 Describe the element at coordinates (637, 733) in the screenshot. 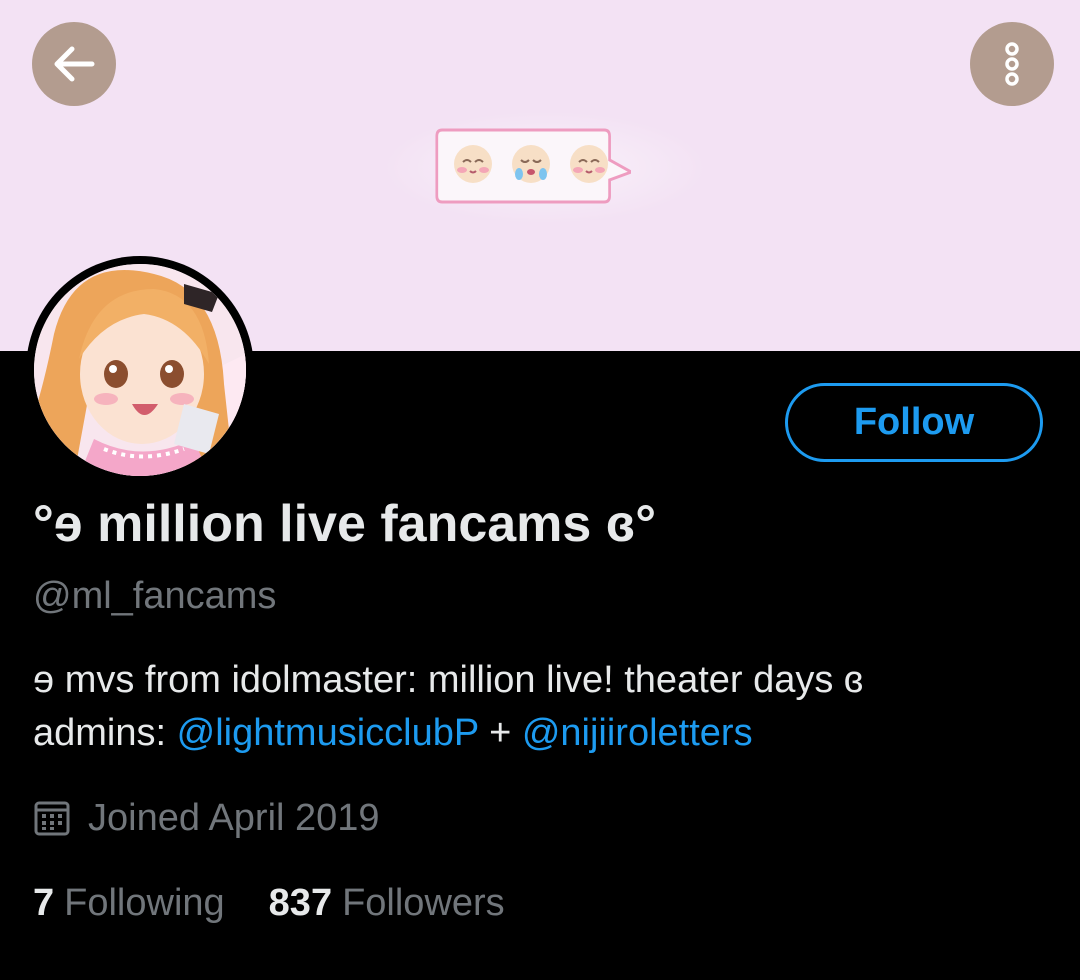

I see `admin-mention-link-2: @nijiiroletters` at that location.